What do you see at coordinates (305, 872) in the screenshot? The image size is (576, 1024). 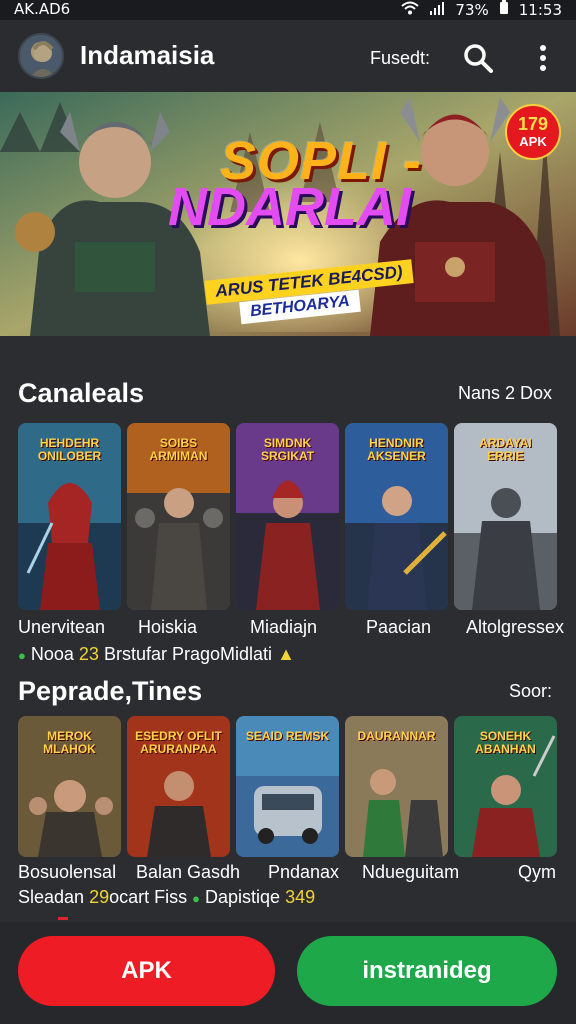 I see `game-name: Pndanax` at bounding box center [305, 872].